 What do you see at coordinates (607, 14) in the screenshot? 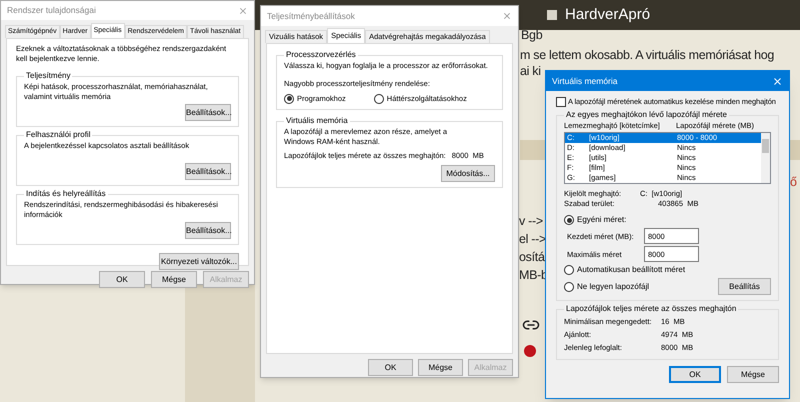
I see `site-title: HardverApró` at bounding box center [607, 14].